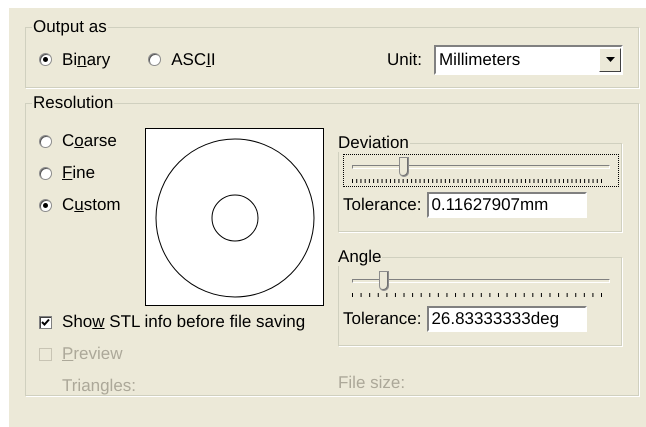 The image size is (646, 427). I want to click on group-title: Output as, so click(70, 27).